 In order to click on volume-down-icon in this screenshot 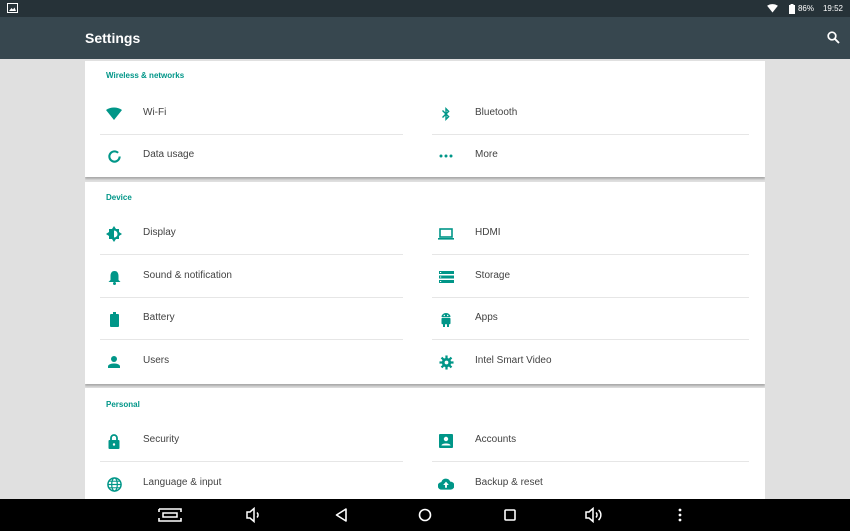, I will do `click(254, 515)`.